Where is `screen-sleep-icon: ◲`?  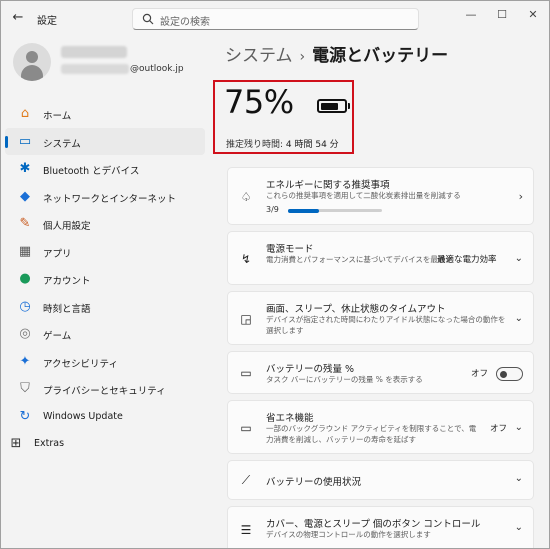
screen-sleep-icon: ◲ is located at coordinates (246, 319).